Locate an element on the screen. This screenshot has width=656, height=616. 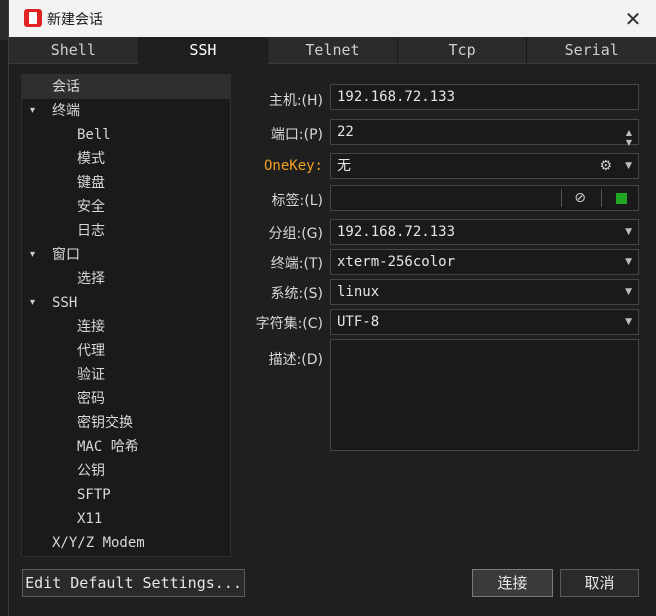
tab-telnet: Telnet is located at coordinates (333, 50).